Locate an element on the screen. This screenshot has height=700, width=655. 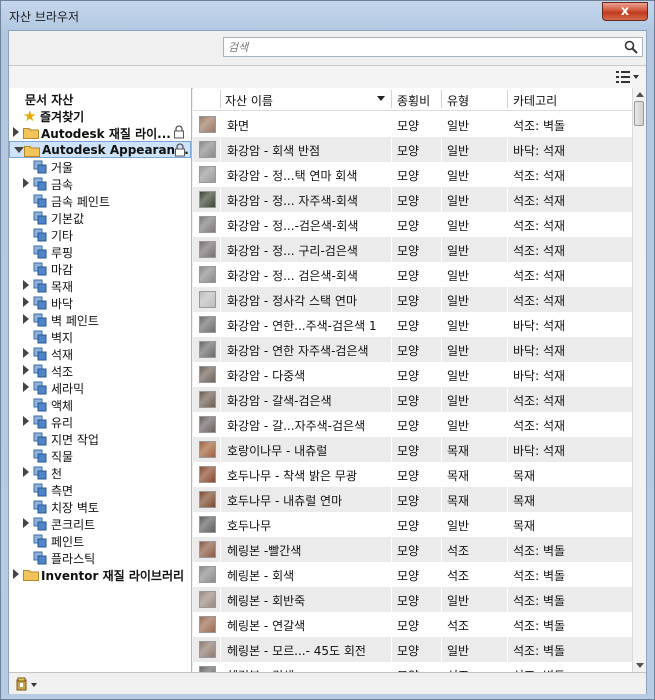
tree-category-row: 마감 is located at coordinates (100, 268).